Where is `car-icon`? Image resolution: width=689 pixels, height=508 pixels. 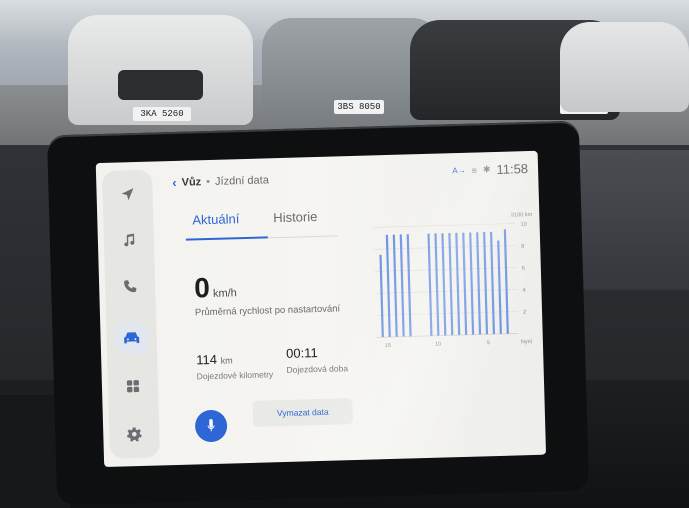
car-icon is located at coordinates (132, 338).